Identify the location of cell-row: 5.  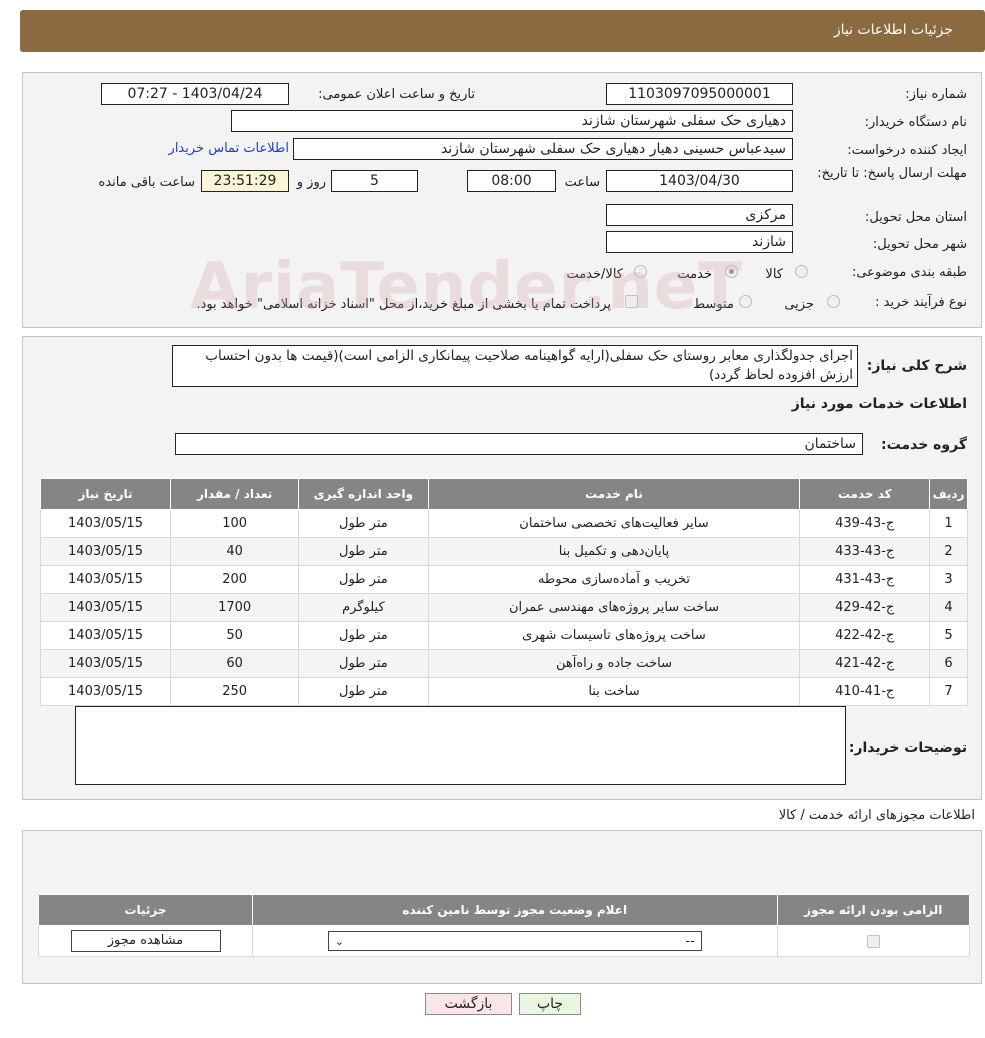
(948, 635).